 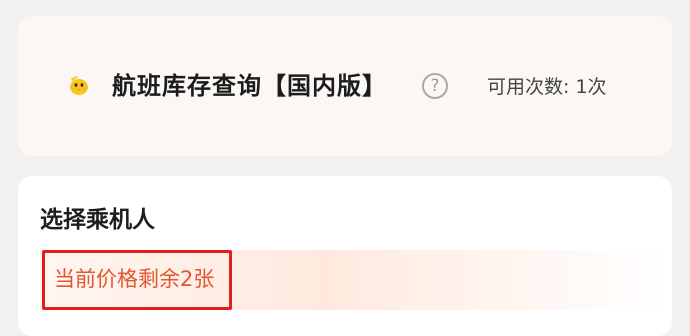 I want to click on help-icon: ?, so click(x=435, y=86).